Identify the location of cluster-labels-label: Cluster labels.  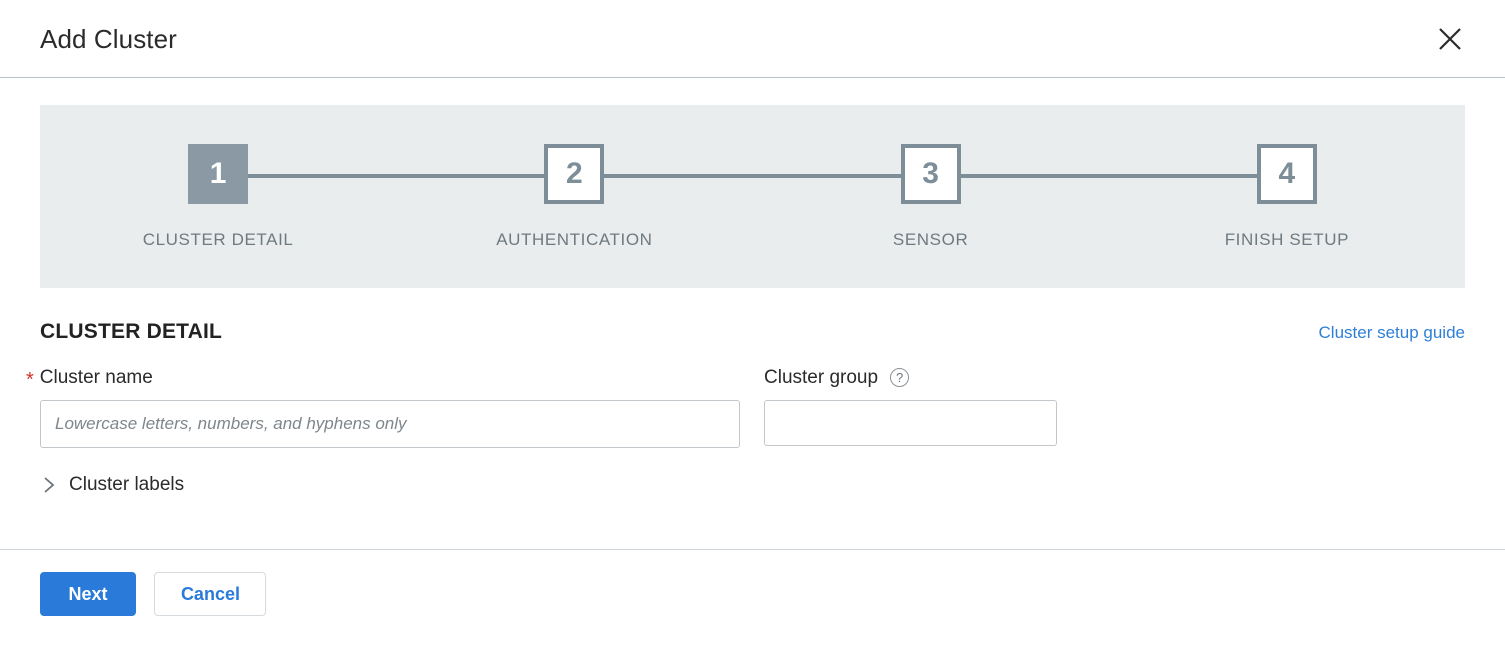
(127, 484).